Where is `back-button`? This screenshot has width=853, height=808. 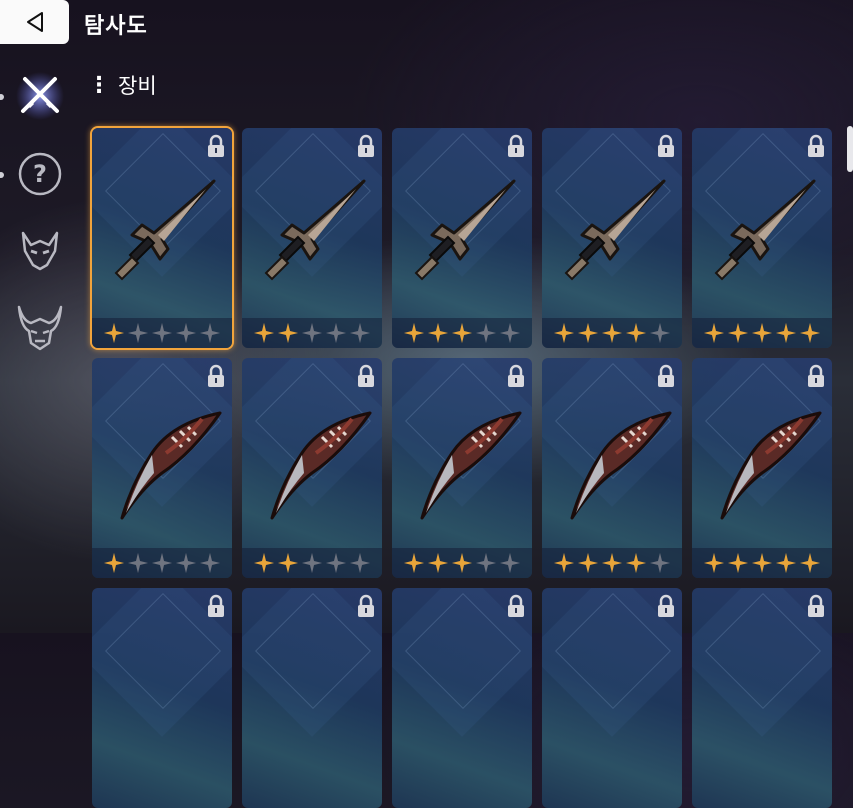 back-button is located at coordinates (34, 22).